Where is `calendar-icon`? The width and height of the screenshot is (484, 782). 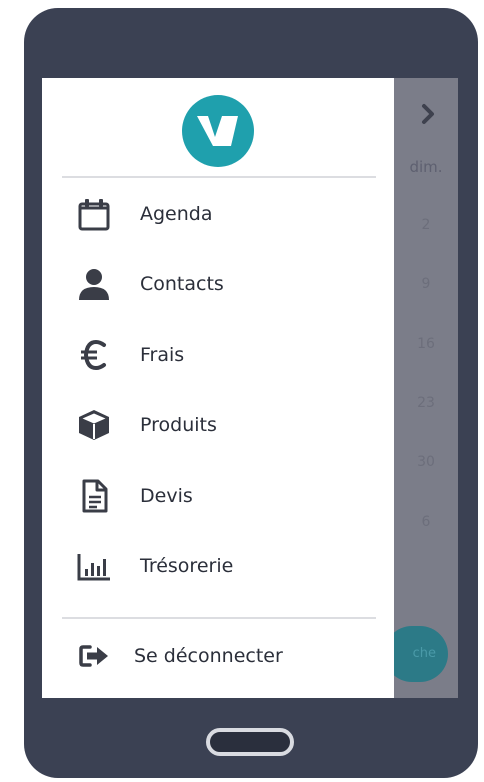
calendar-icon is located at coordinates (94, 214).